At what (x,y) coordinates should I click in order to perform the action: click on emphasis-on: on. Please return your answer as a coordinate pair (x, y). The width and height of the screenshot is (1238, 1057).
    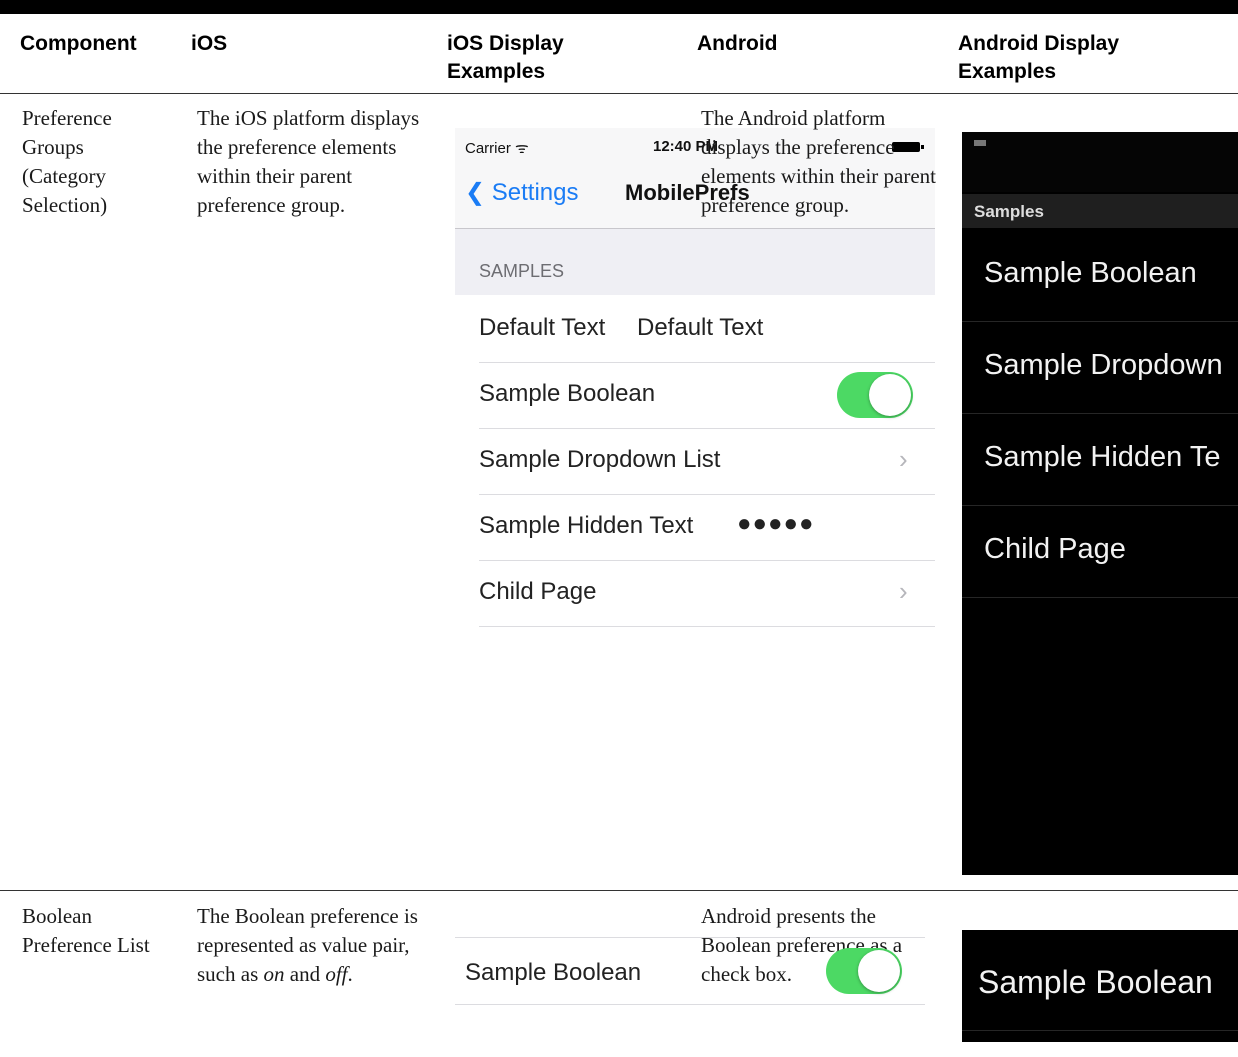
    Looking at the image, I should click on (274, 974).